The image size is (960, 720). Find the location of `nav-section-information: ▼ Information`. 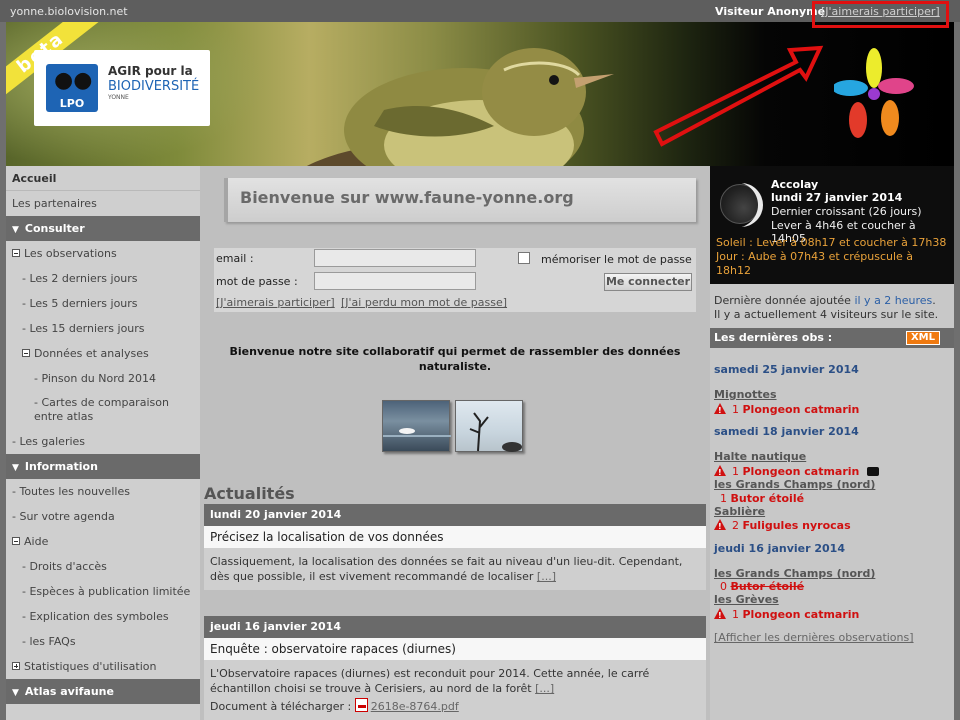

nav-section-information: ▼ Information is located at coordinates (103, 466).